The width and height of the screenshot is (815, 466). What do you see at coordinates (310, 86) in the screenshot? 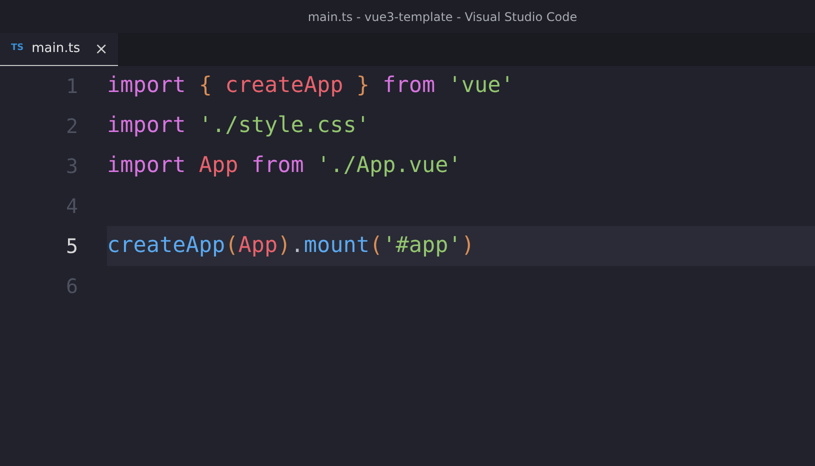
I see `code-line: import { createApp } from 'vue'` at bounding box center [310, 86].